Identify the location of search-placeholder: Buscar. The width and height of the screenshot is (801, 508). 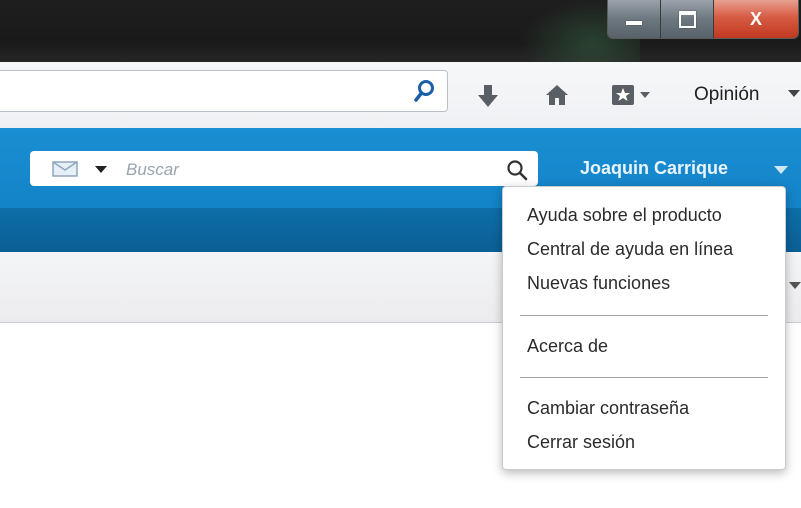
(152, 170).